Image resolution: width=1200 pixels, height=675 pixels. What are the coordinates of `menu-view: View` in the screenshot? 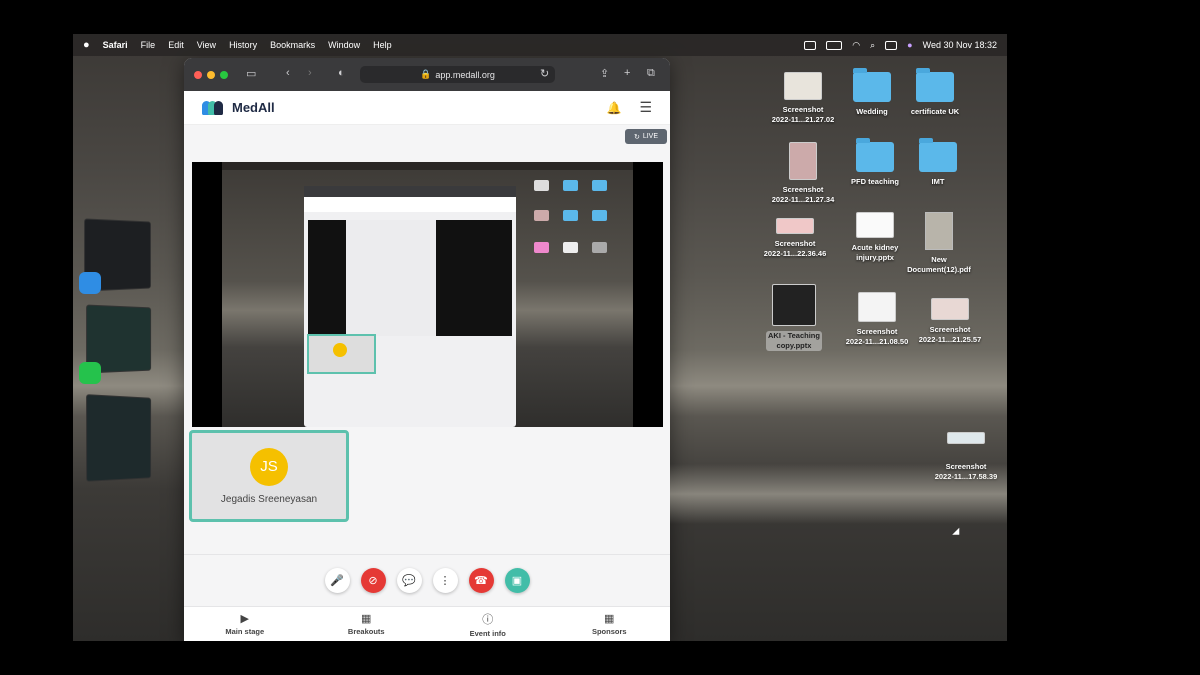 It's located at (206, 45).